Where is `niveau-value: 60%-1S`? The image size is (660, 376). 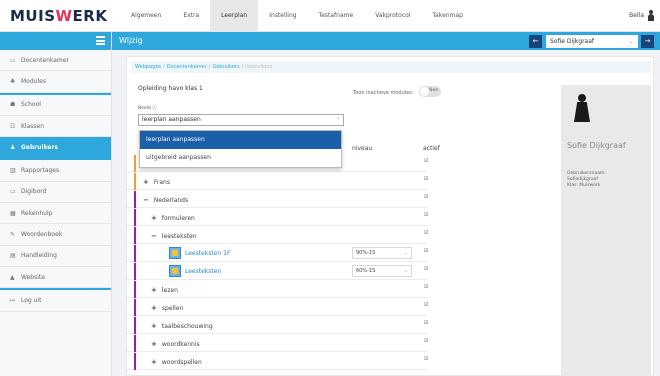
niveau-value: 60%-1S is located at coordinates (366, 271).